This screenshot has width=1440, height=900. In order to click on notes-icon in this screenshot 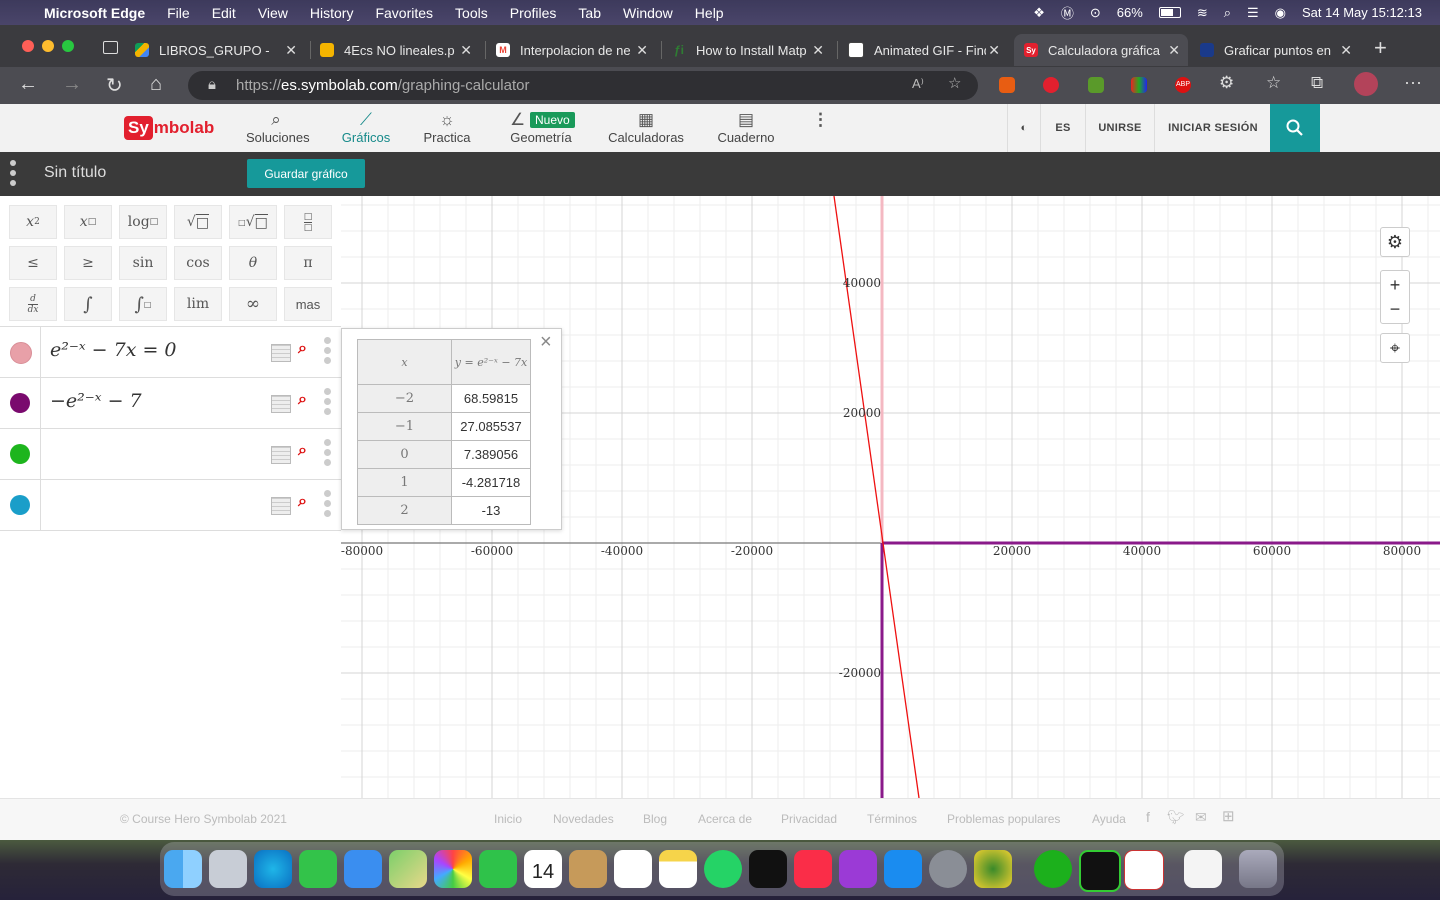, I will do `click(678, 869)`.